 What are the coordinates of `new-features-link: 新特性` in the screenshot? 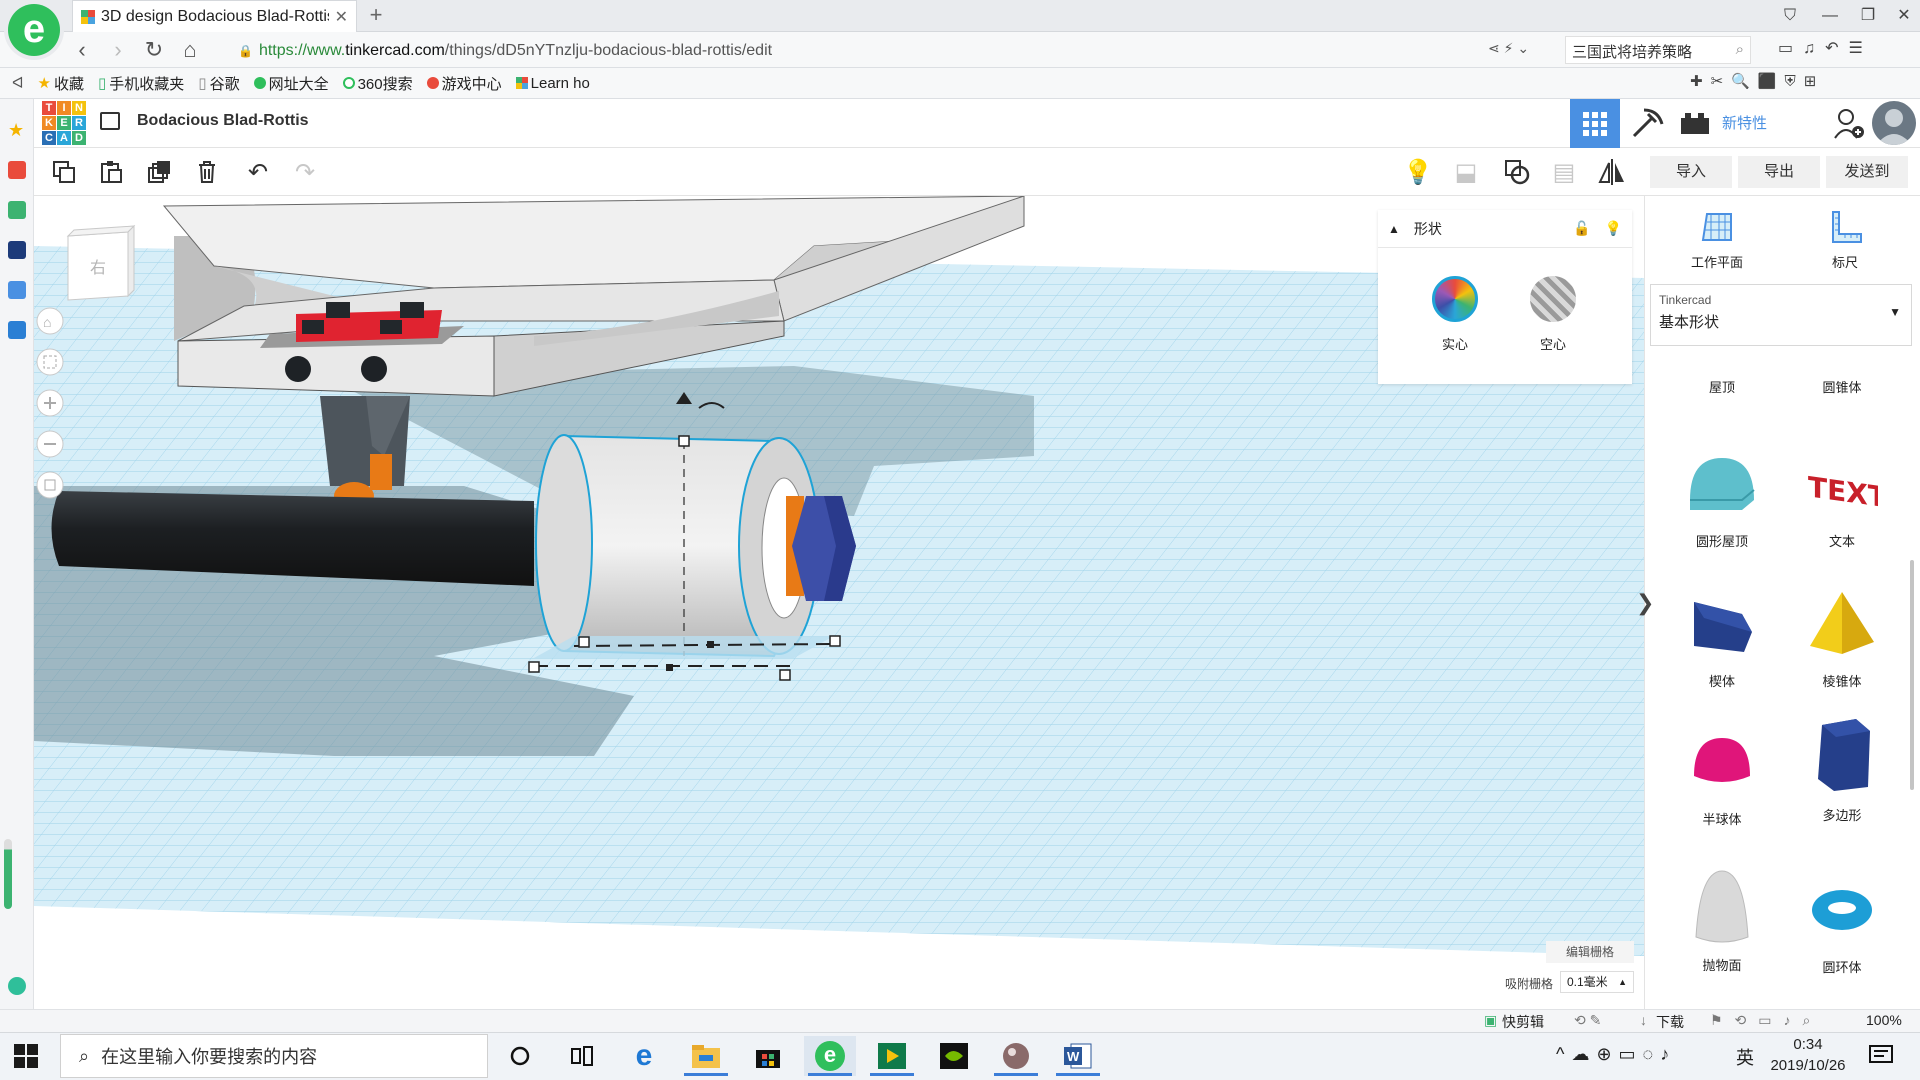 It's located at (1744, 122).